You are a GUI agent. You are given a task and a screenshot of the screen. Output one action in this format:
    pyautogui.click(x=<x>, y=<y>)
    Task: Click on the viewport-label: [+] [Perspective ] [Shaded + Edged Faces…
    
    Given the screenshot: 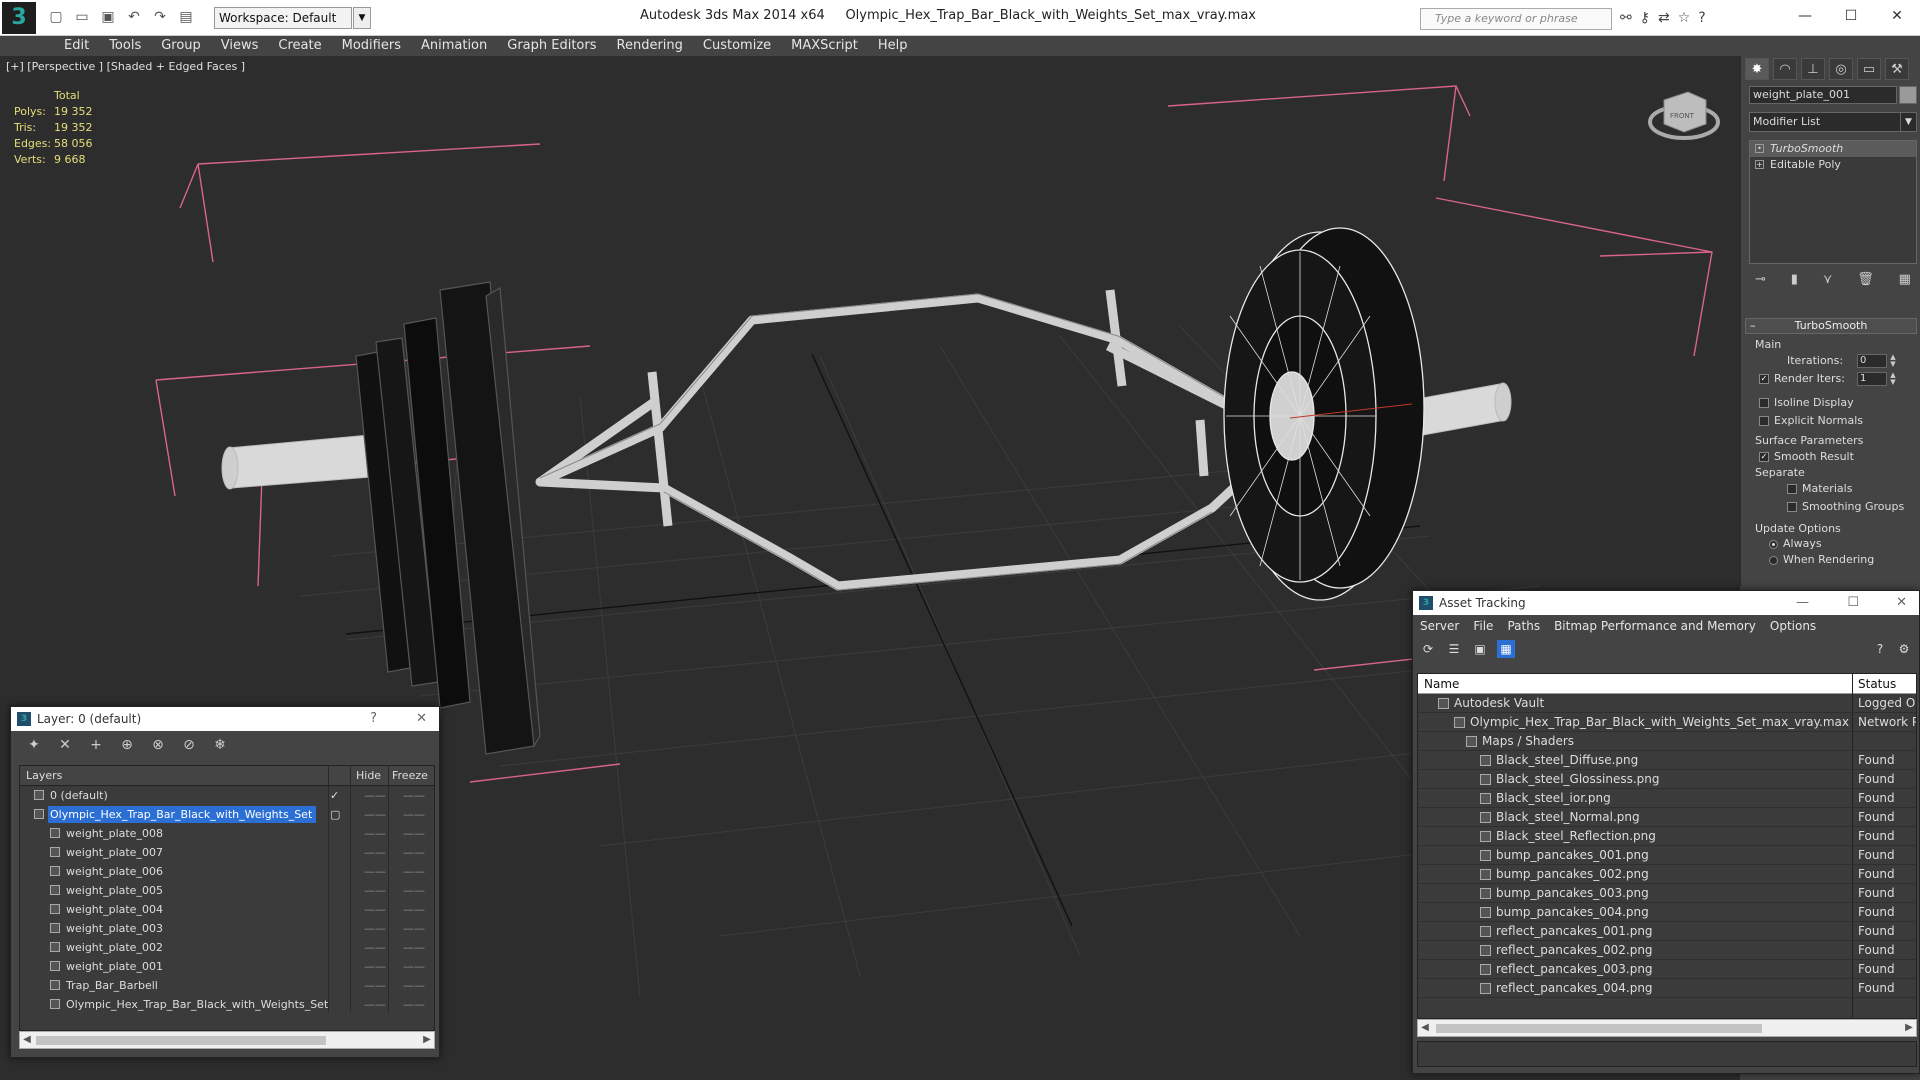 What is the action you would take?
    pyautogui.click(x=125, y=66)
    